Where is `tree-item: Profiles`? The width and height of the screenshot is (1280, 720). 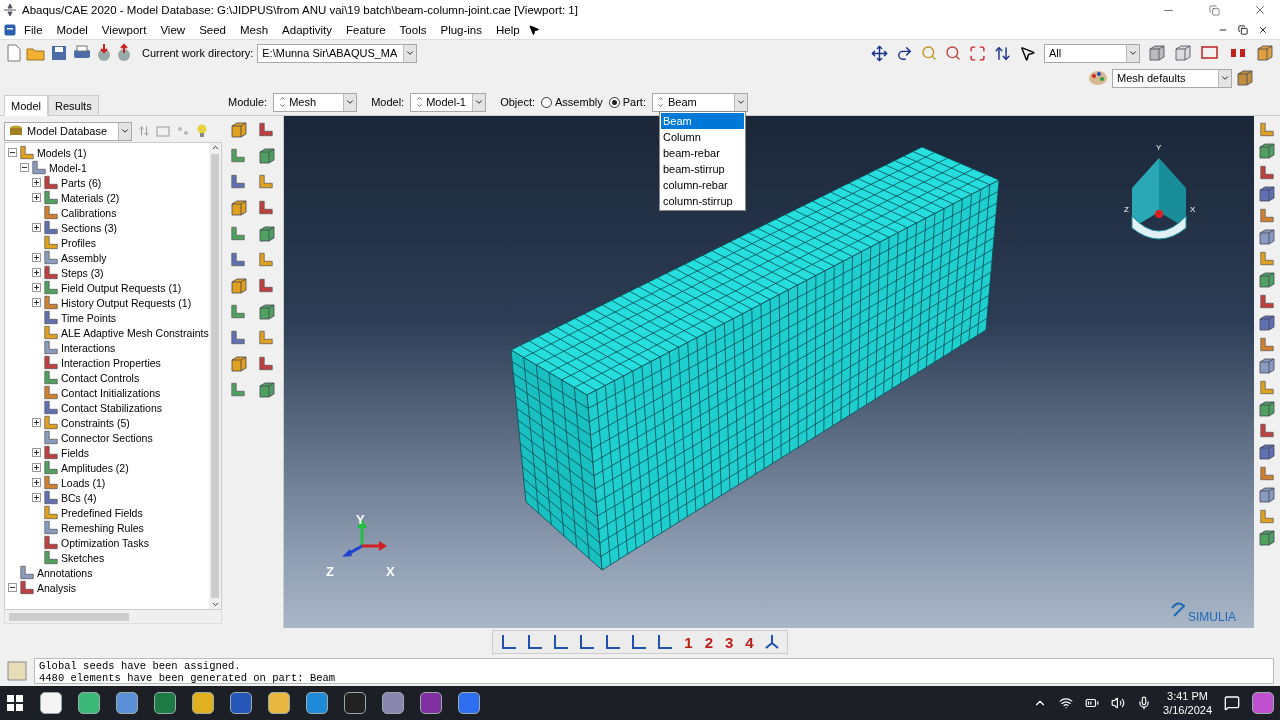 tree-item: Profiles is located at coordinates (78, 242).